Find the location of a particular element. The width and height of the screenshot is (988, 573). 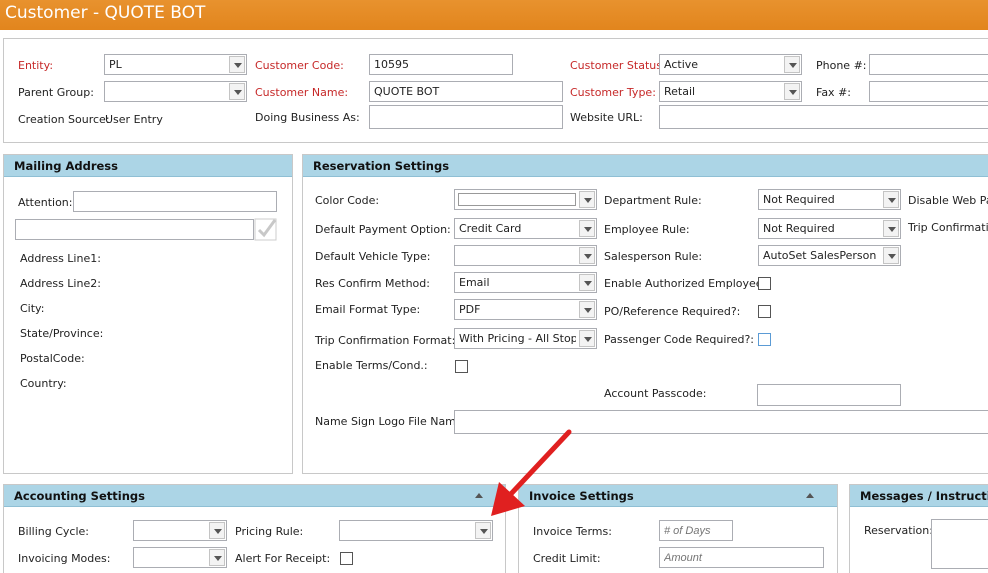

po-reference-label: PO/Reference Required?: is located at coordinates (672, 311).